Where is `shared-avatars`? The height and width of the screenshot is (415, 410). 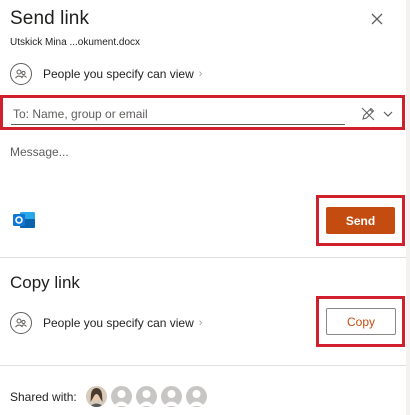
shared-avatars is located at coordinates (148, 396).